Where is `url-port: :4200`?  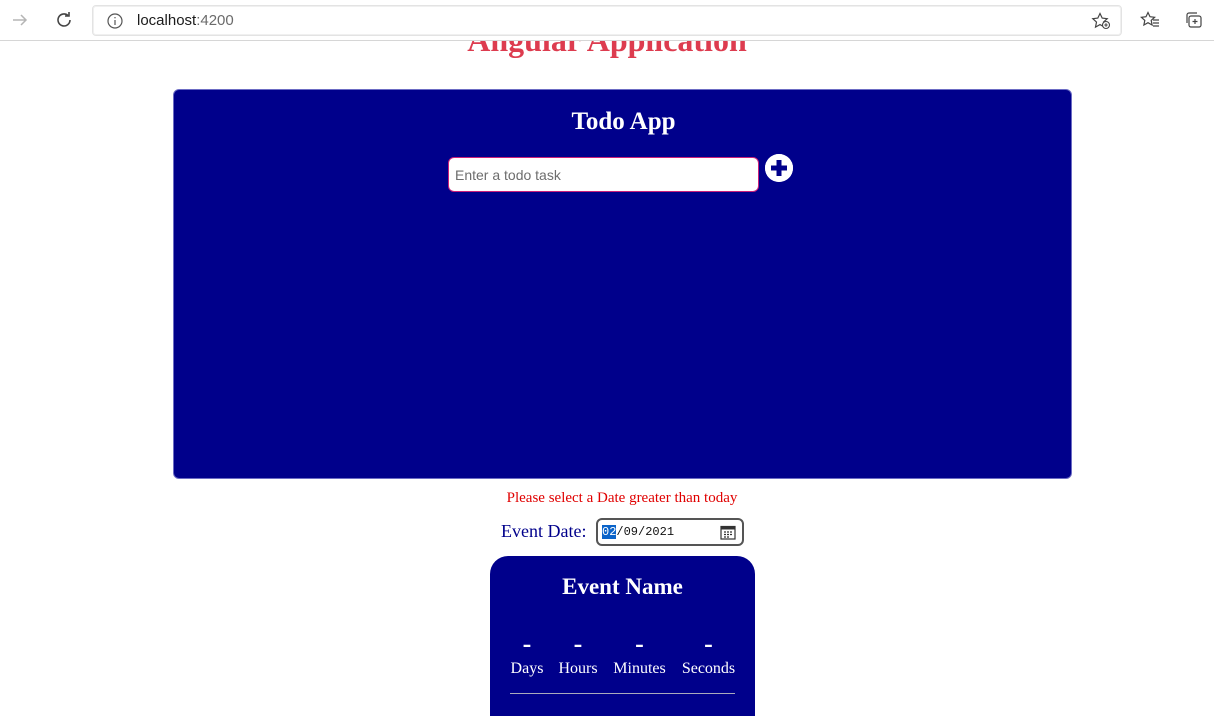 url-port: :4200 is located at coordinates (215, 20).